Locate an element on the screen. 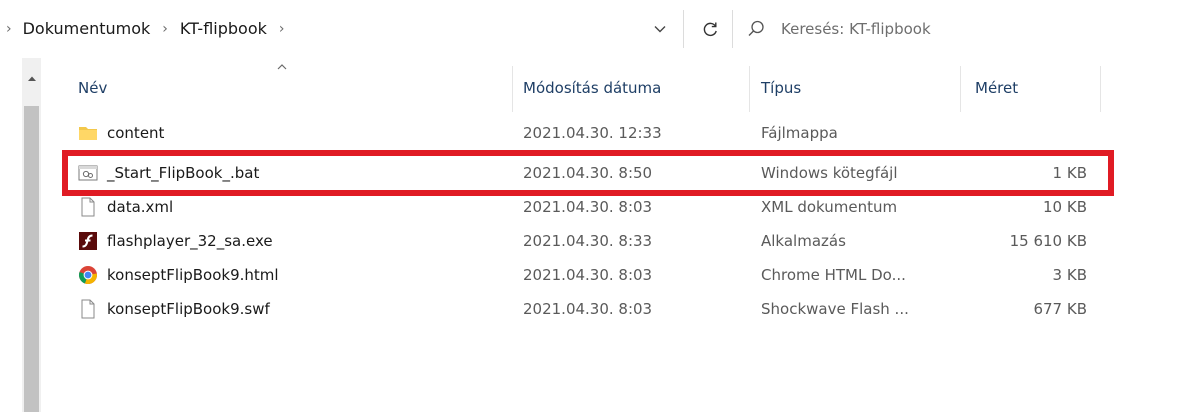  batch-file-icon is located at coordinates (88, 173).